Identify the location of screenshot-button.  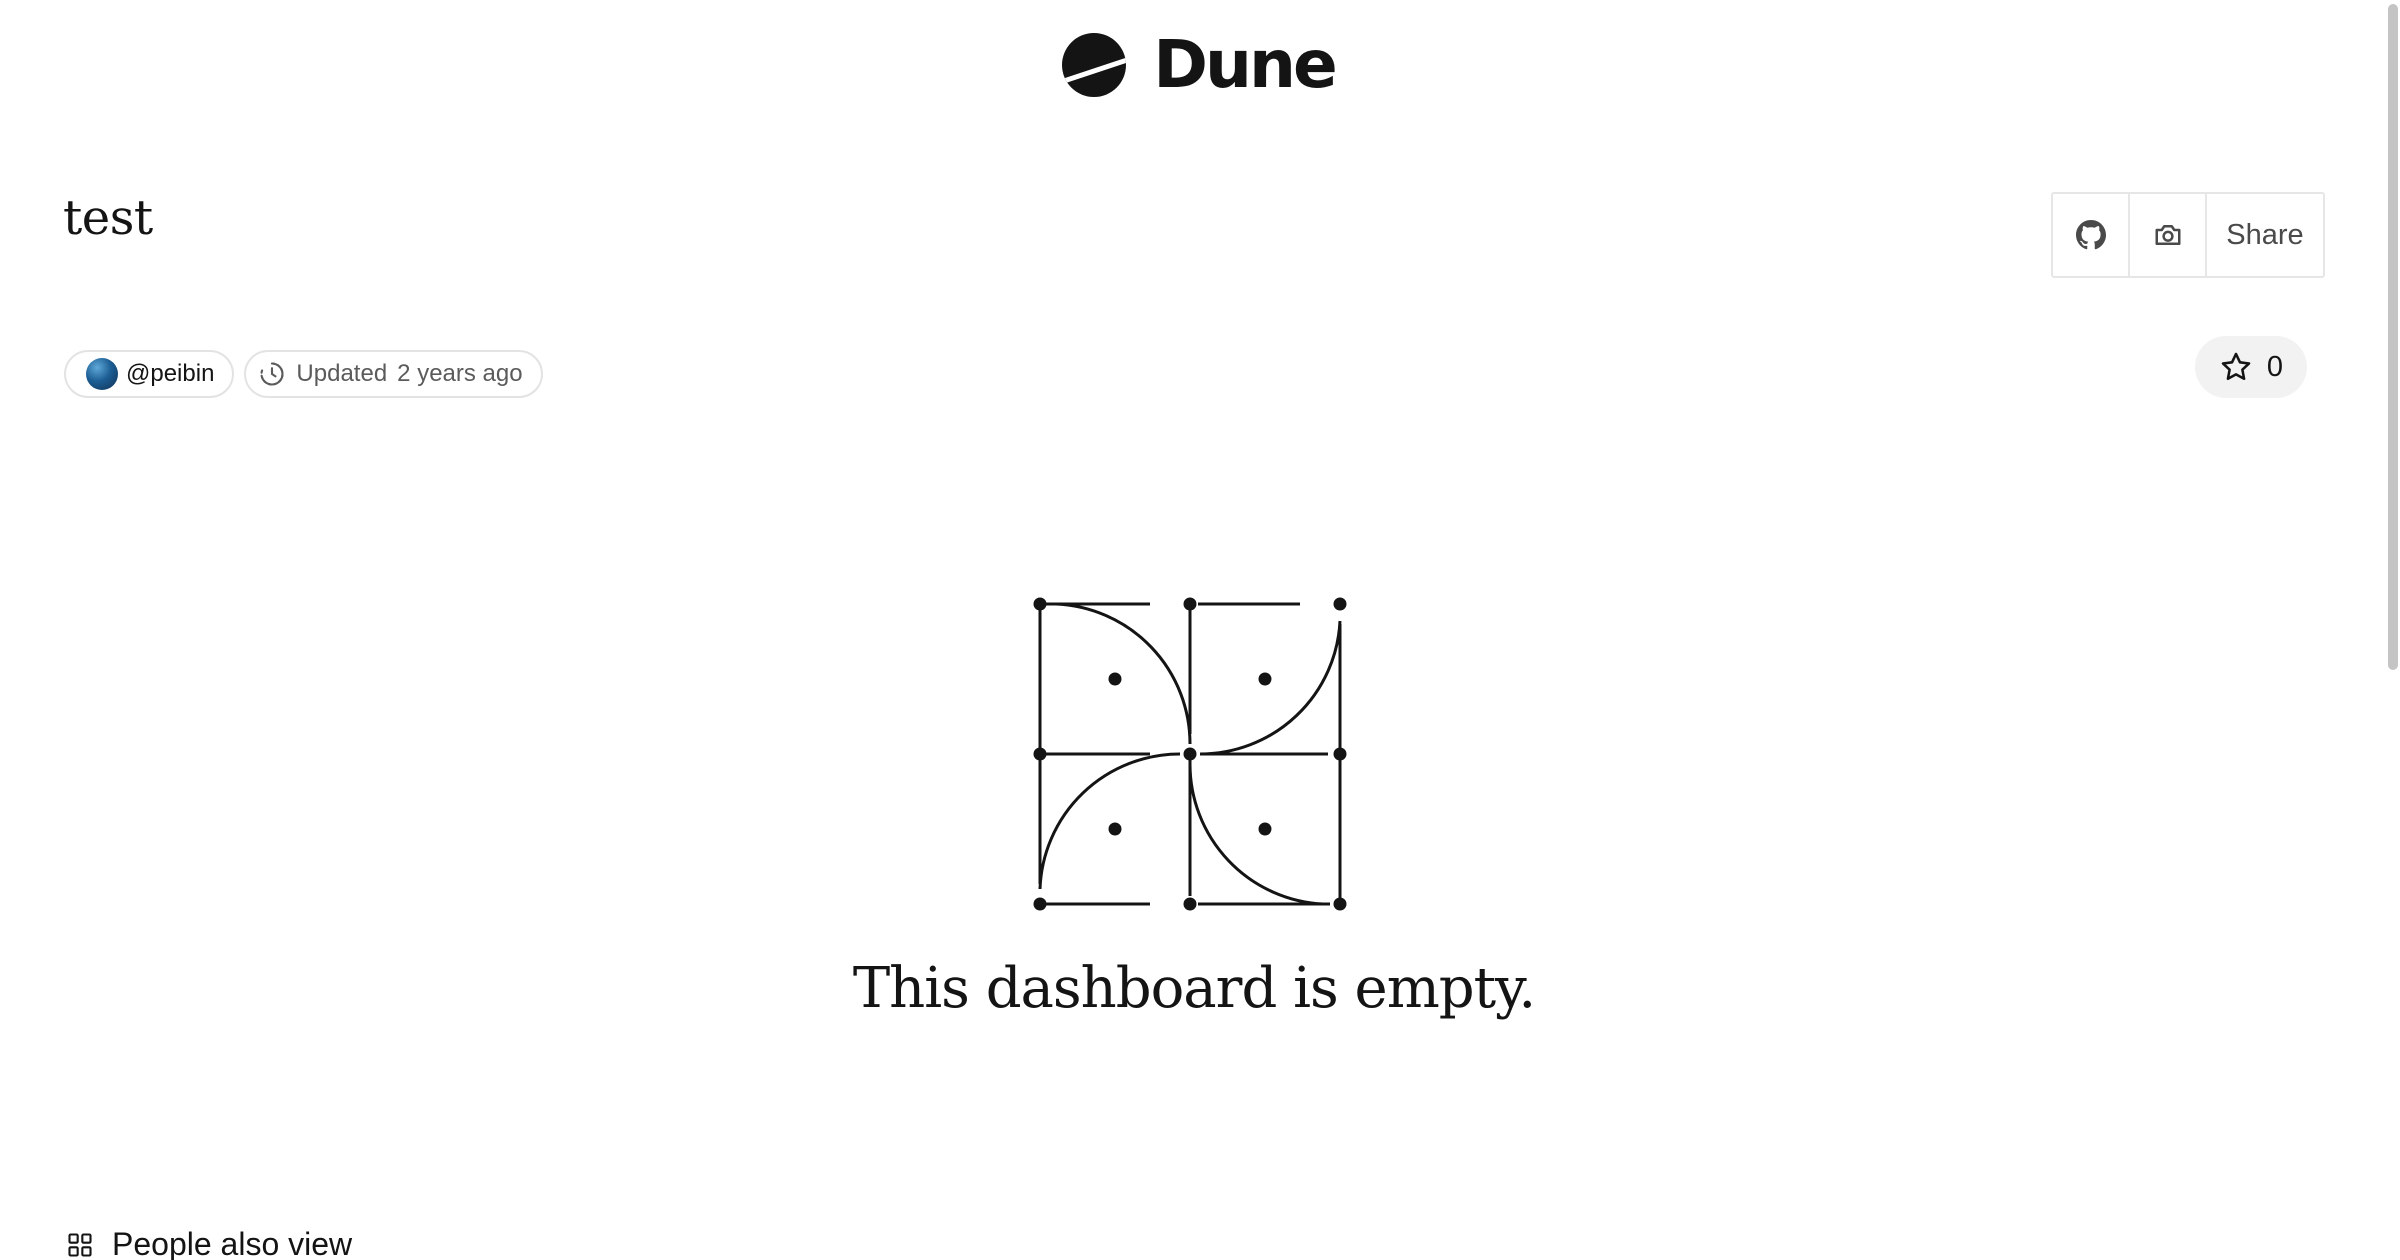
(2168, 235).